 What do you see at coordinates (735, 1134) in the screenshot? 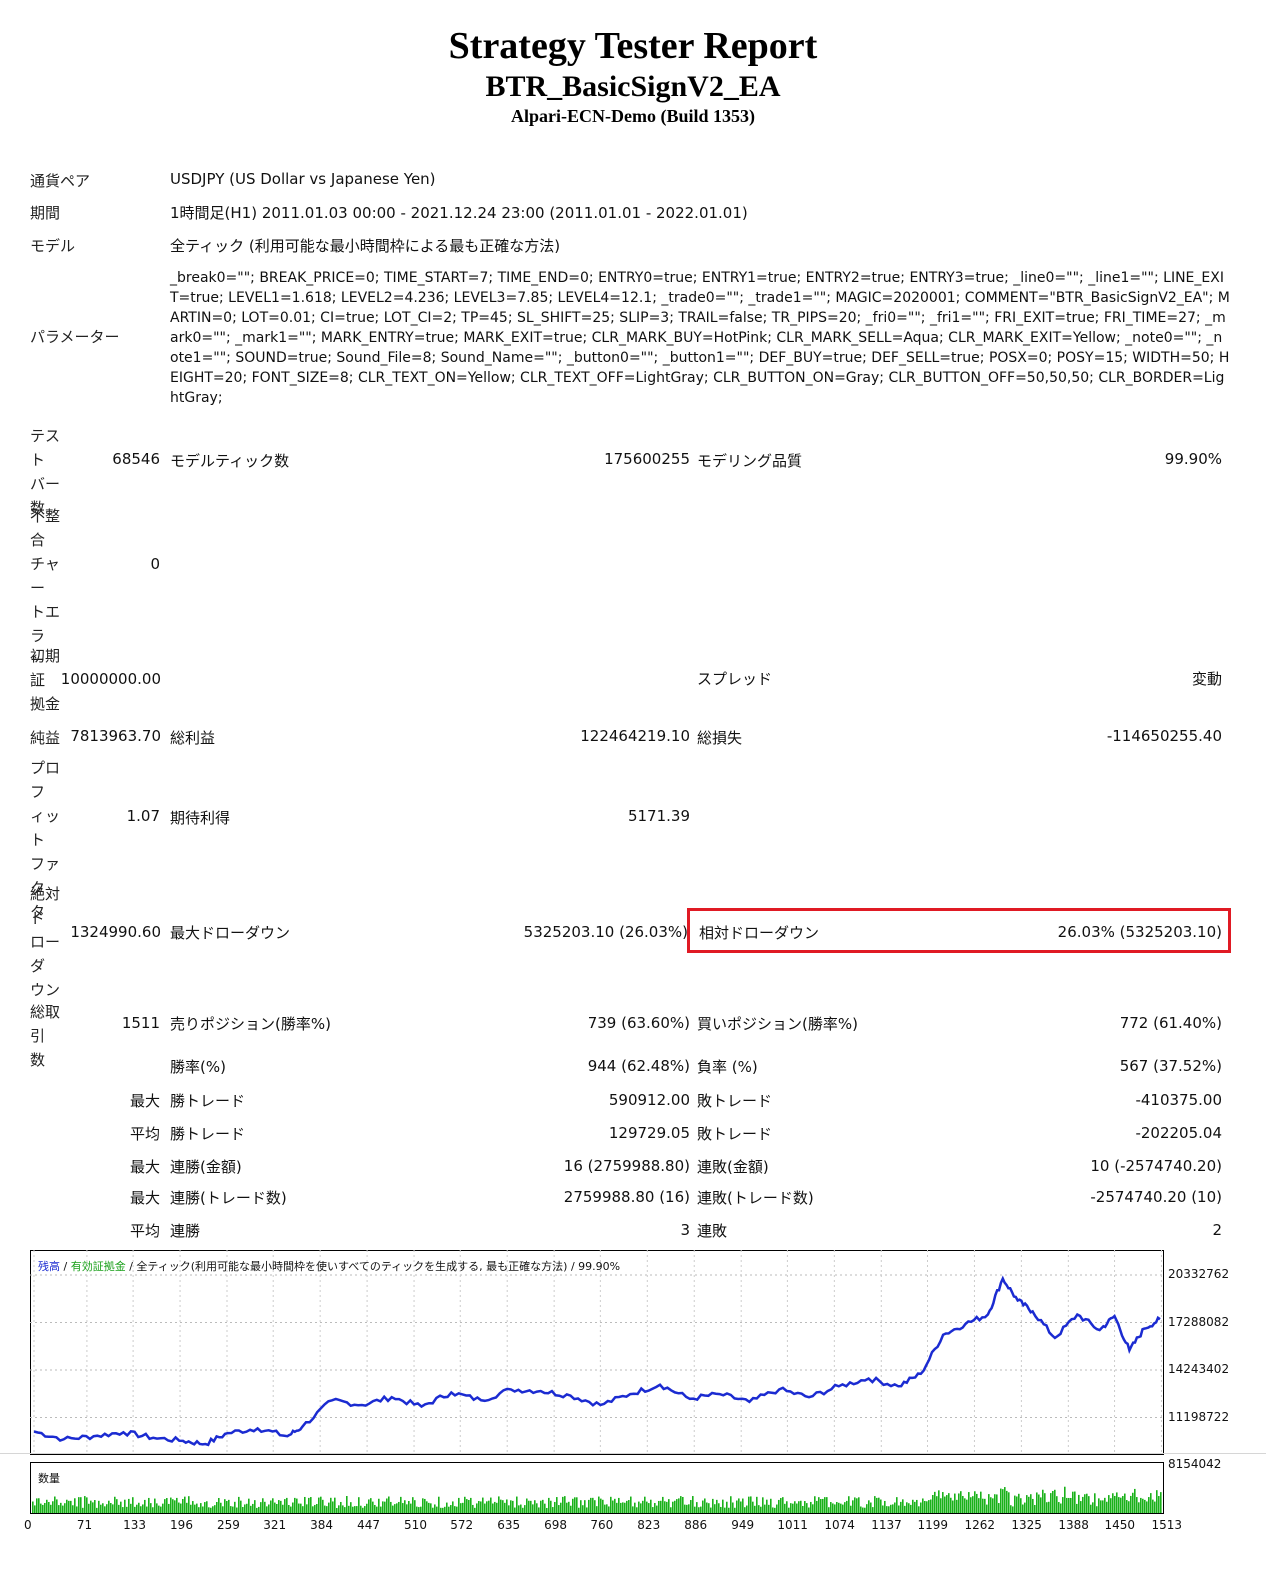
I see `avg-loss-label: 敗トレード` at bounding box center [735, 1134].